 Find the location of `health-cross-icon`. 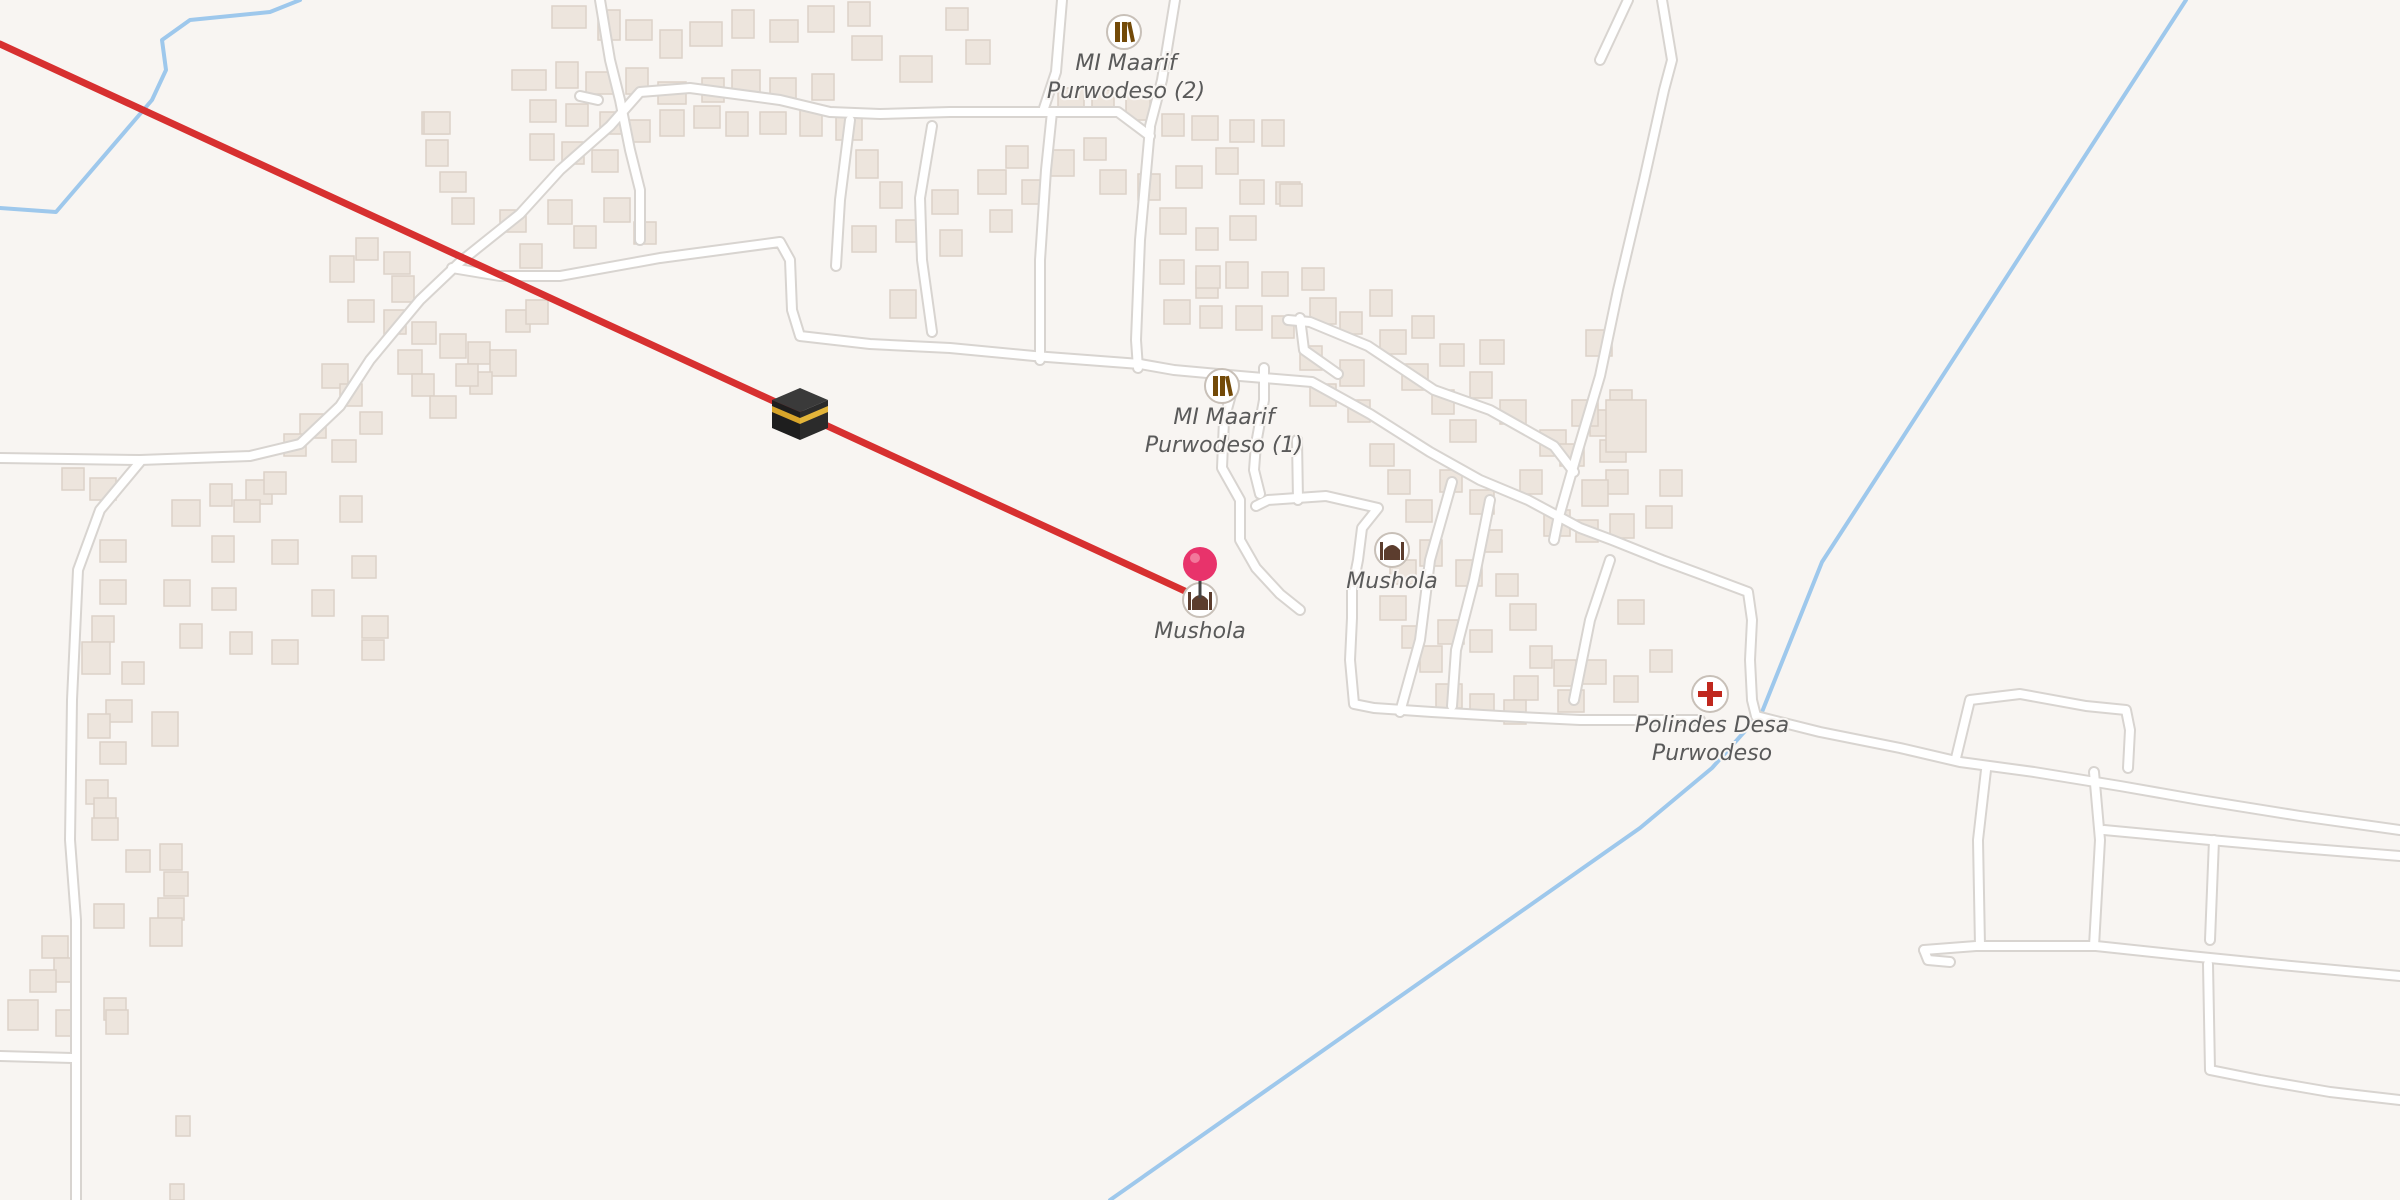

health-cross-icon is located at coordinates (1710, 694).